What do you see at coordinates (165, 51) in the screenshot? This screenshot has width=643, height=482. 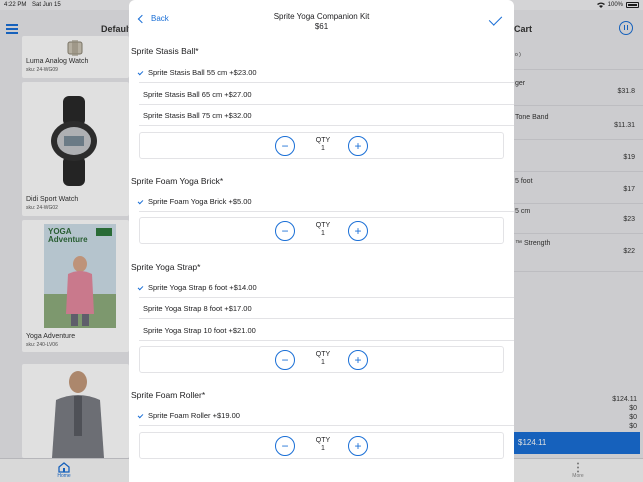 I see `option-section-title: Sprite Stasis Ball*` at bounding box center [165, 51].